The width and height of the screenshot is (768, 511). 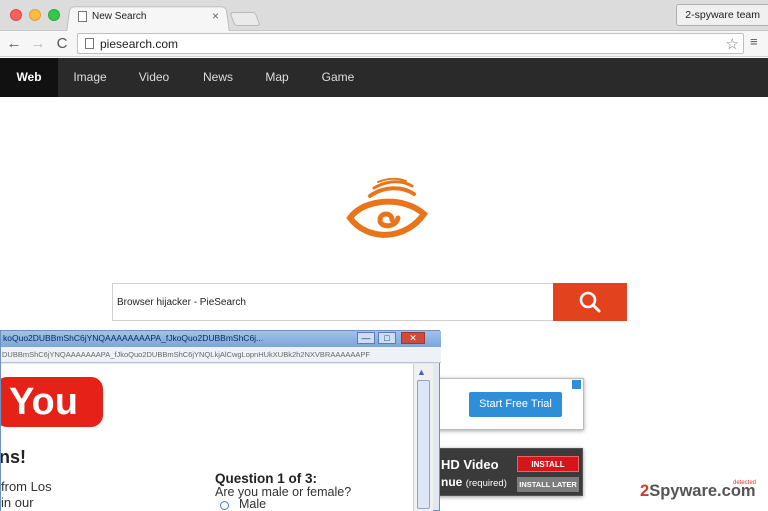 What do you see at coordinates (576, 384) in the screenshot?
I see `ad-info-icon` at bounding box center [576, 384].